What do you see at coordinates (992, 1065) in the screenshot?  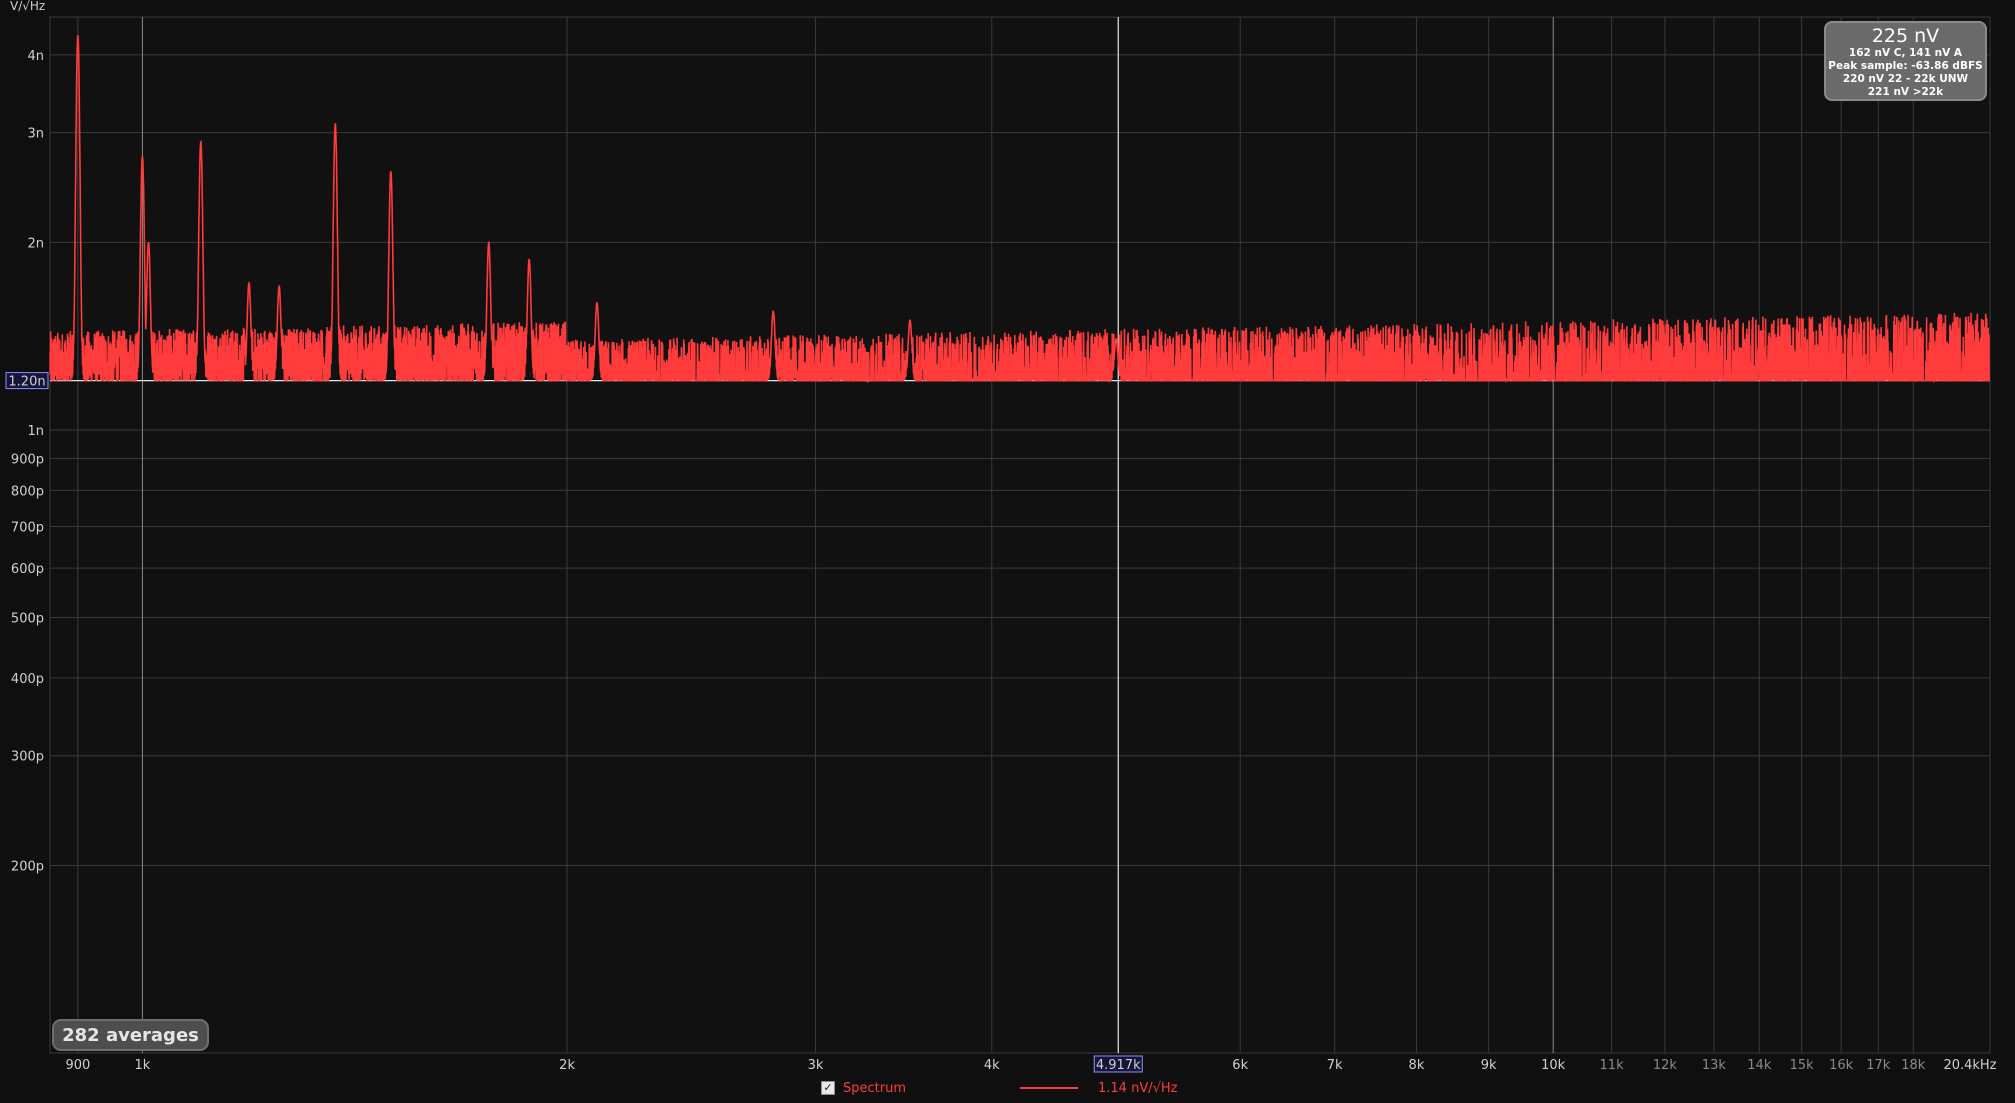 I see `x-tick-label: 4k` at bounding box center [992, 1065].